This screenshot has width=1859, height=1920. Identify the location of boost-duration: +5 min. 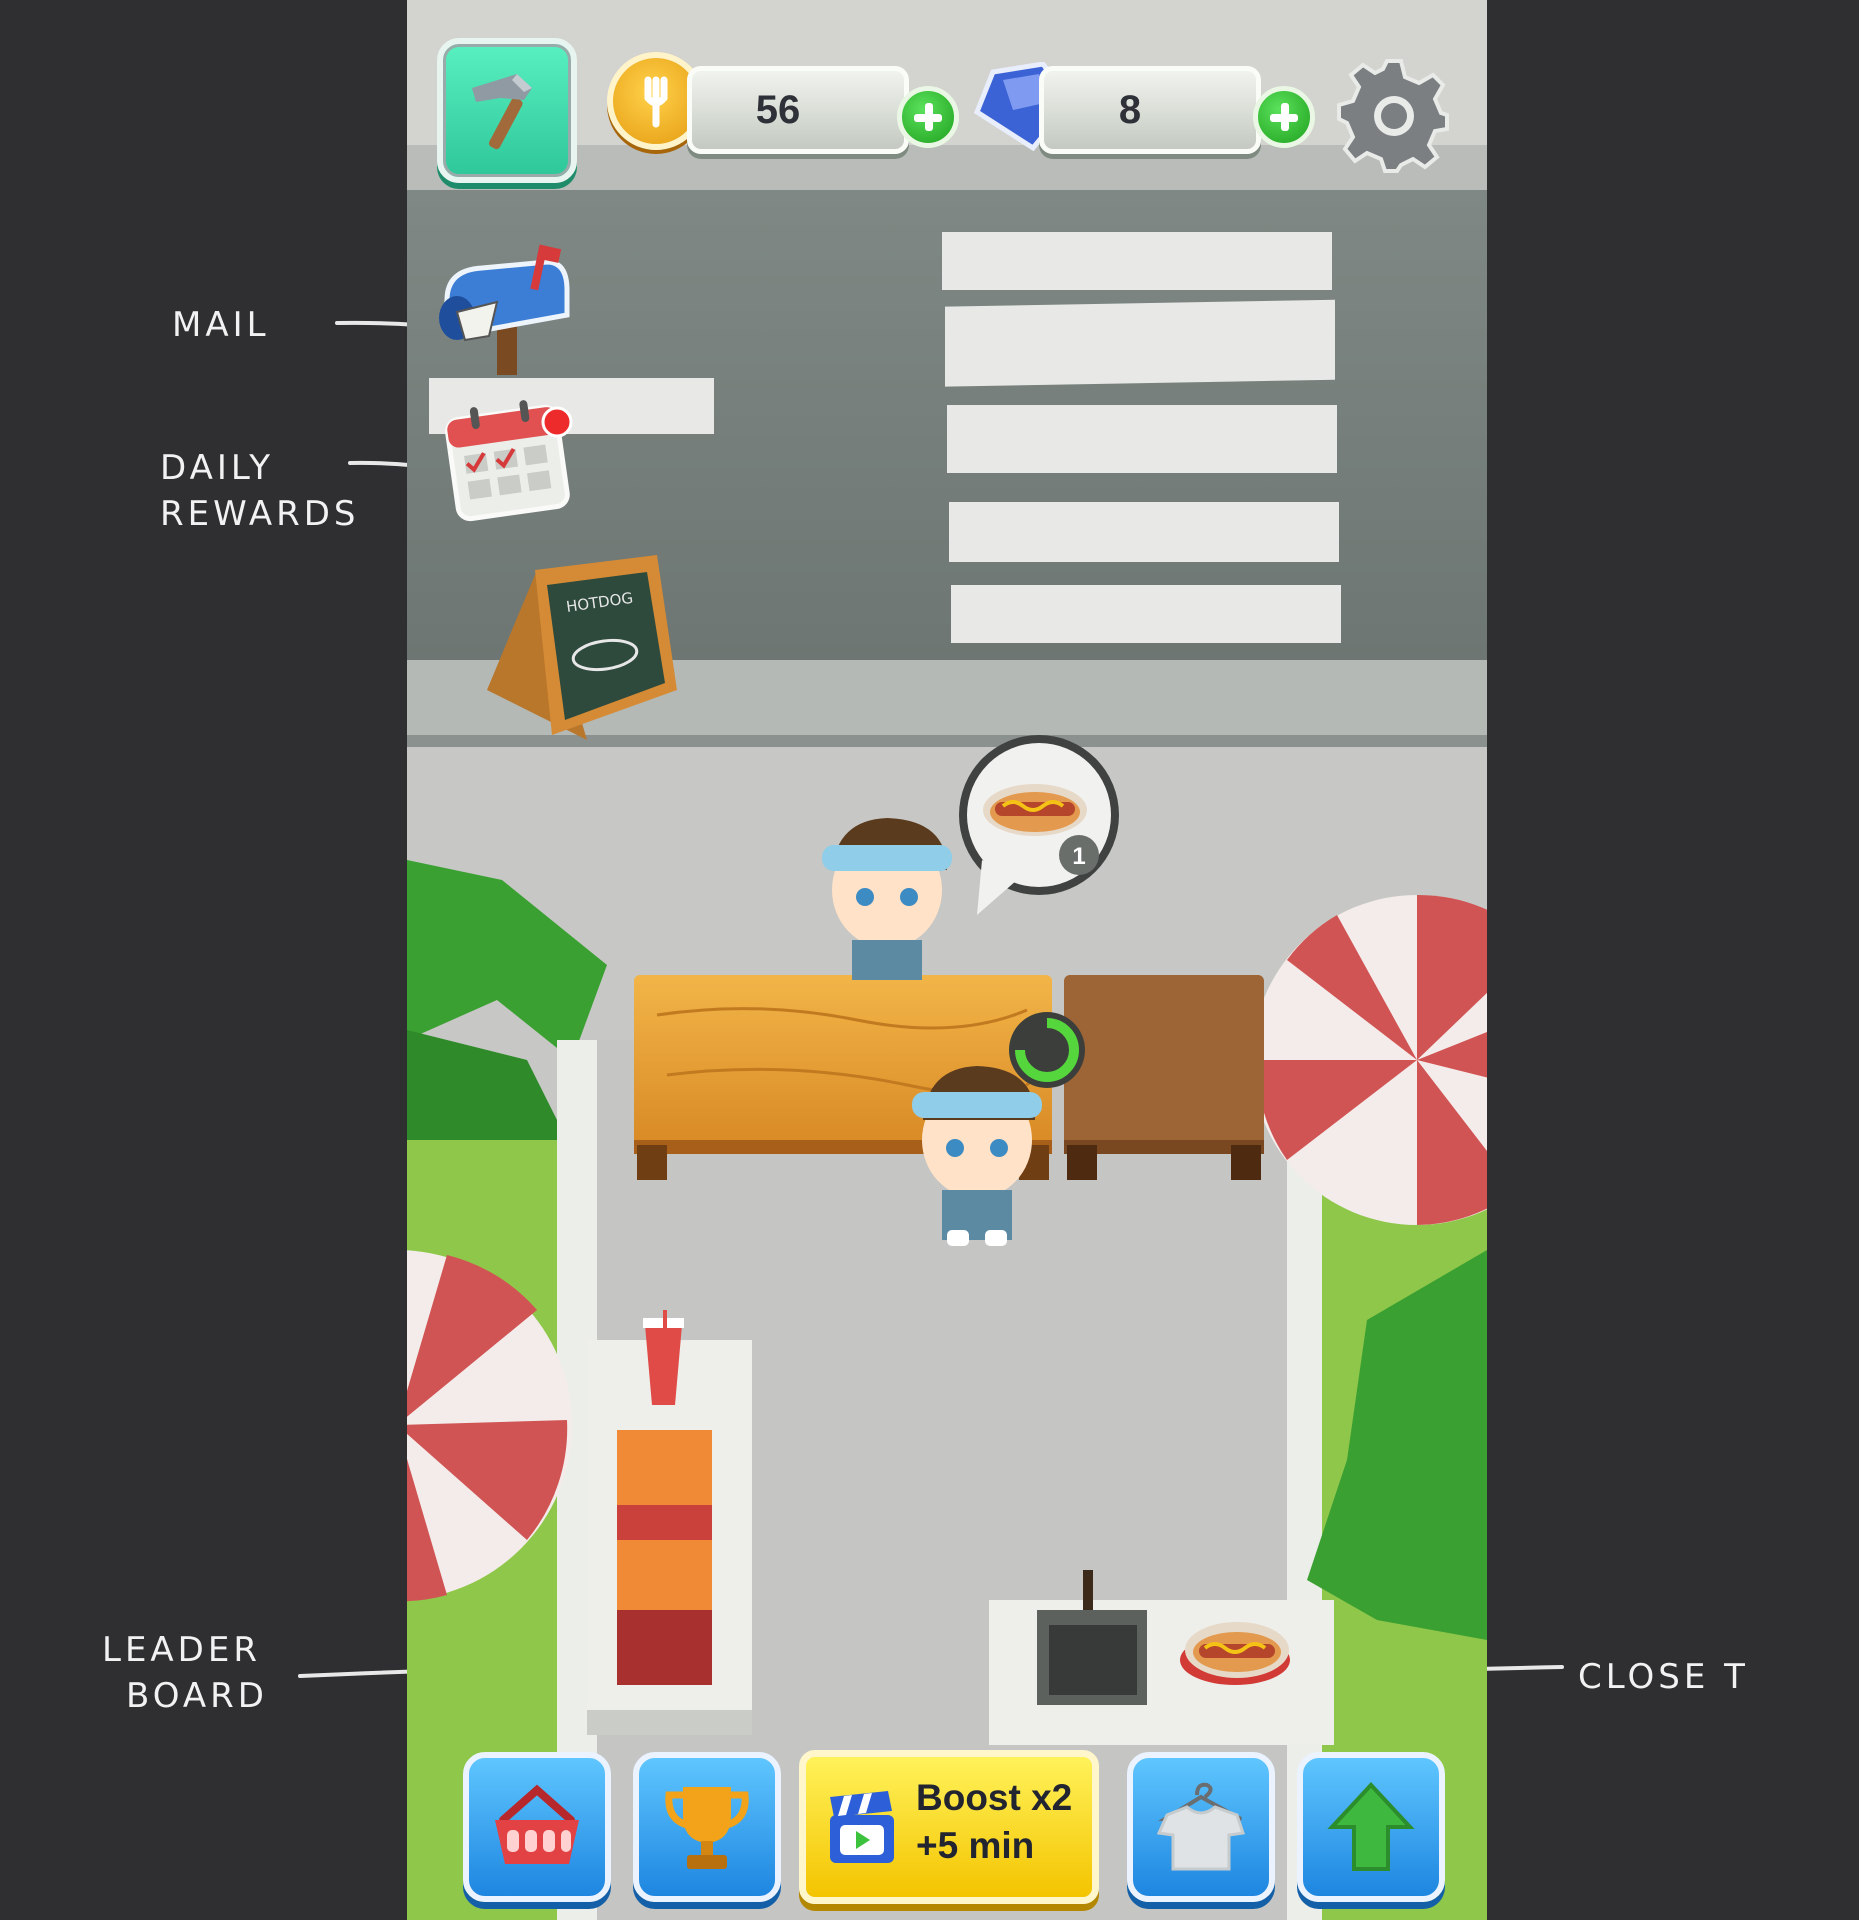
(975, 1845).